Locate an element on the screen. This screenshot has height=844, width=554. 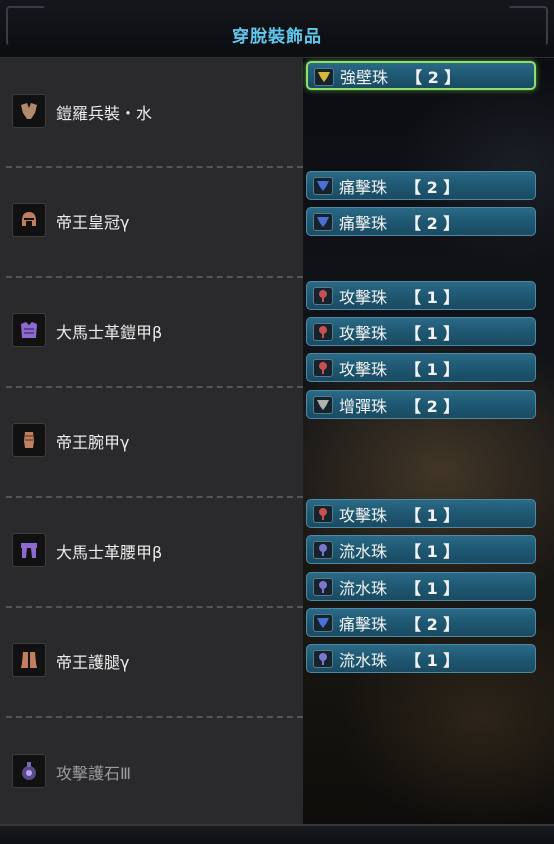
equipment-row-chest: 大馬士革鎧甲β is located at coordinates (151, 333).